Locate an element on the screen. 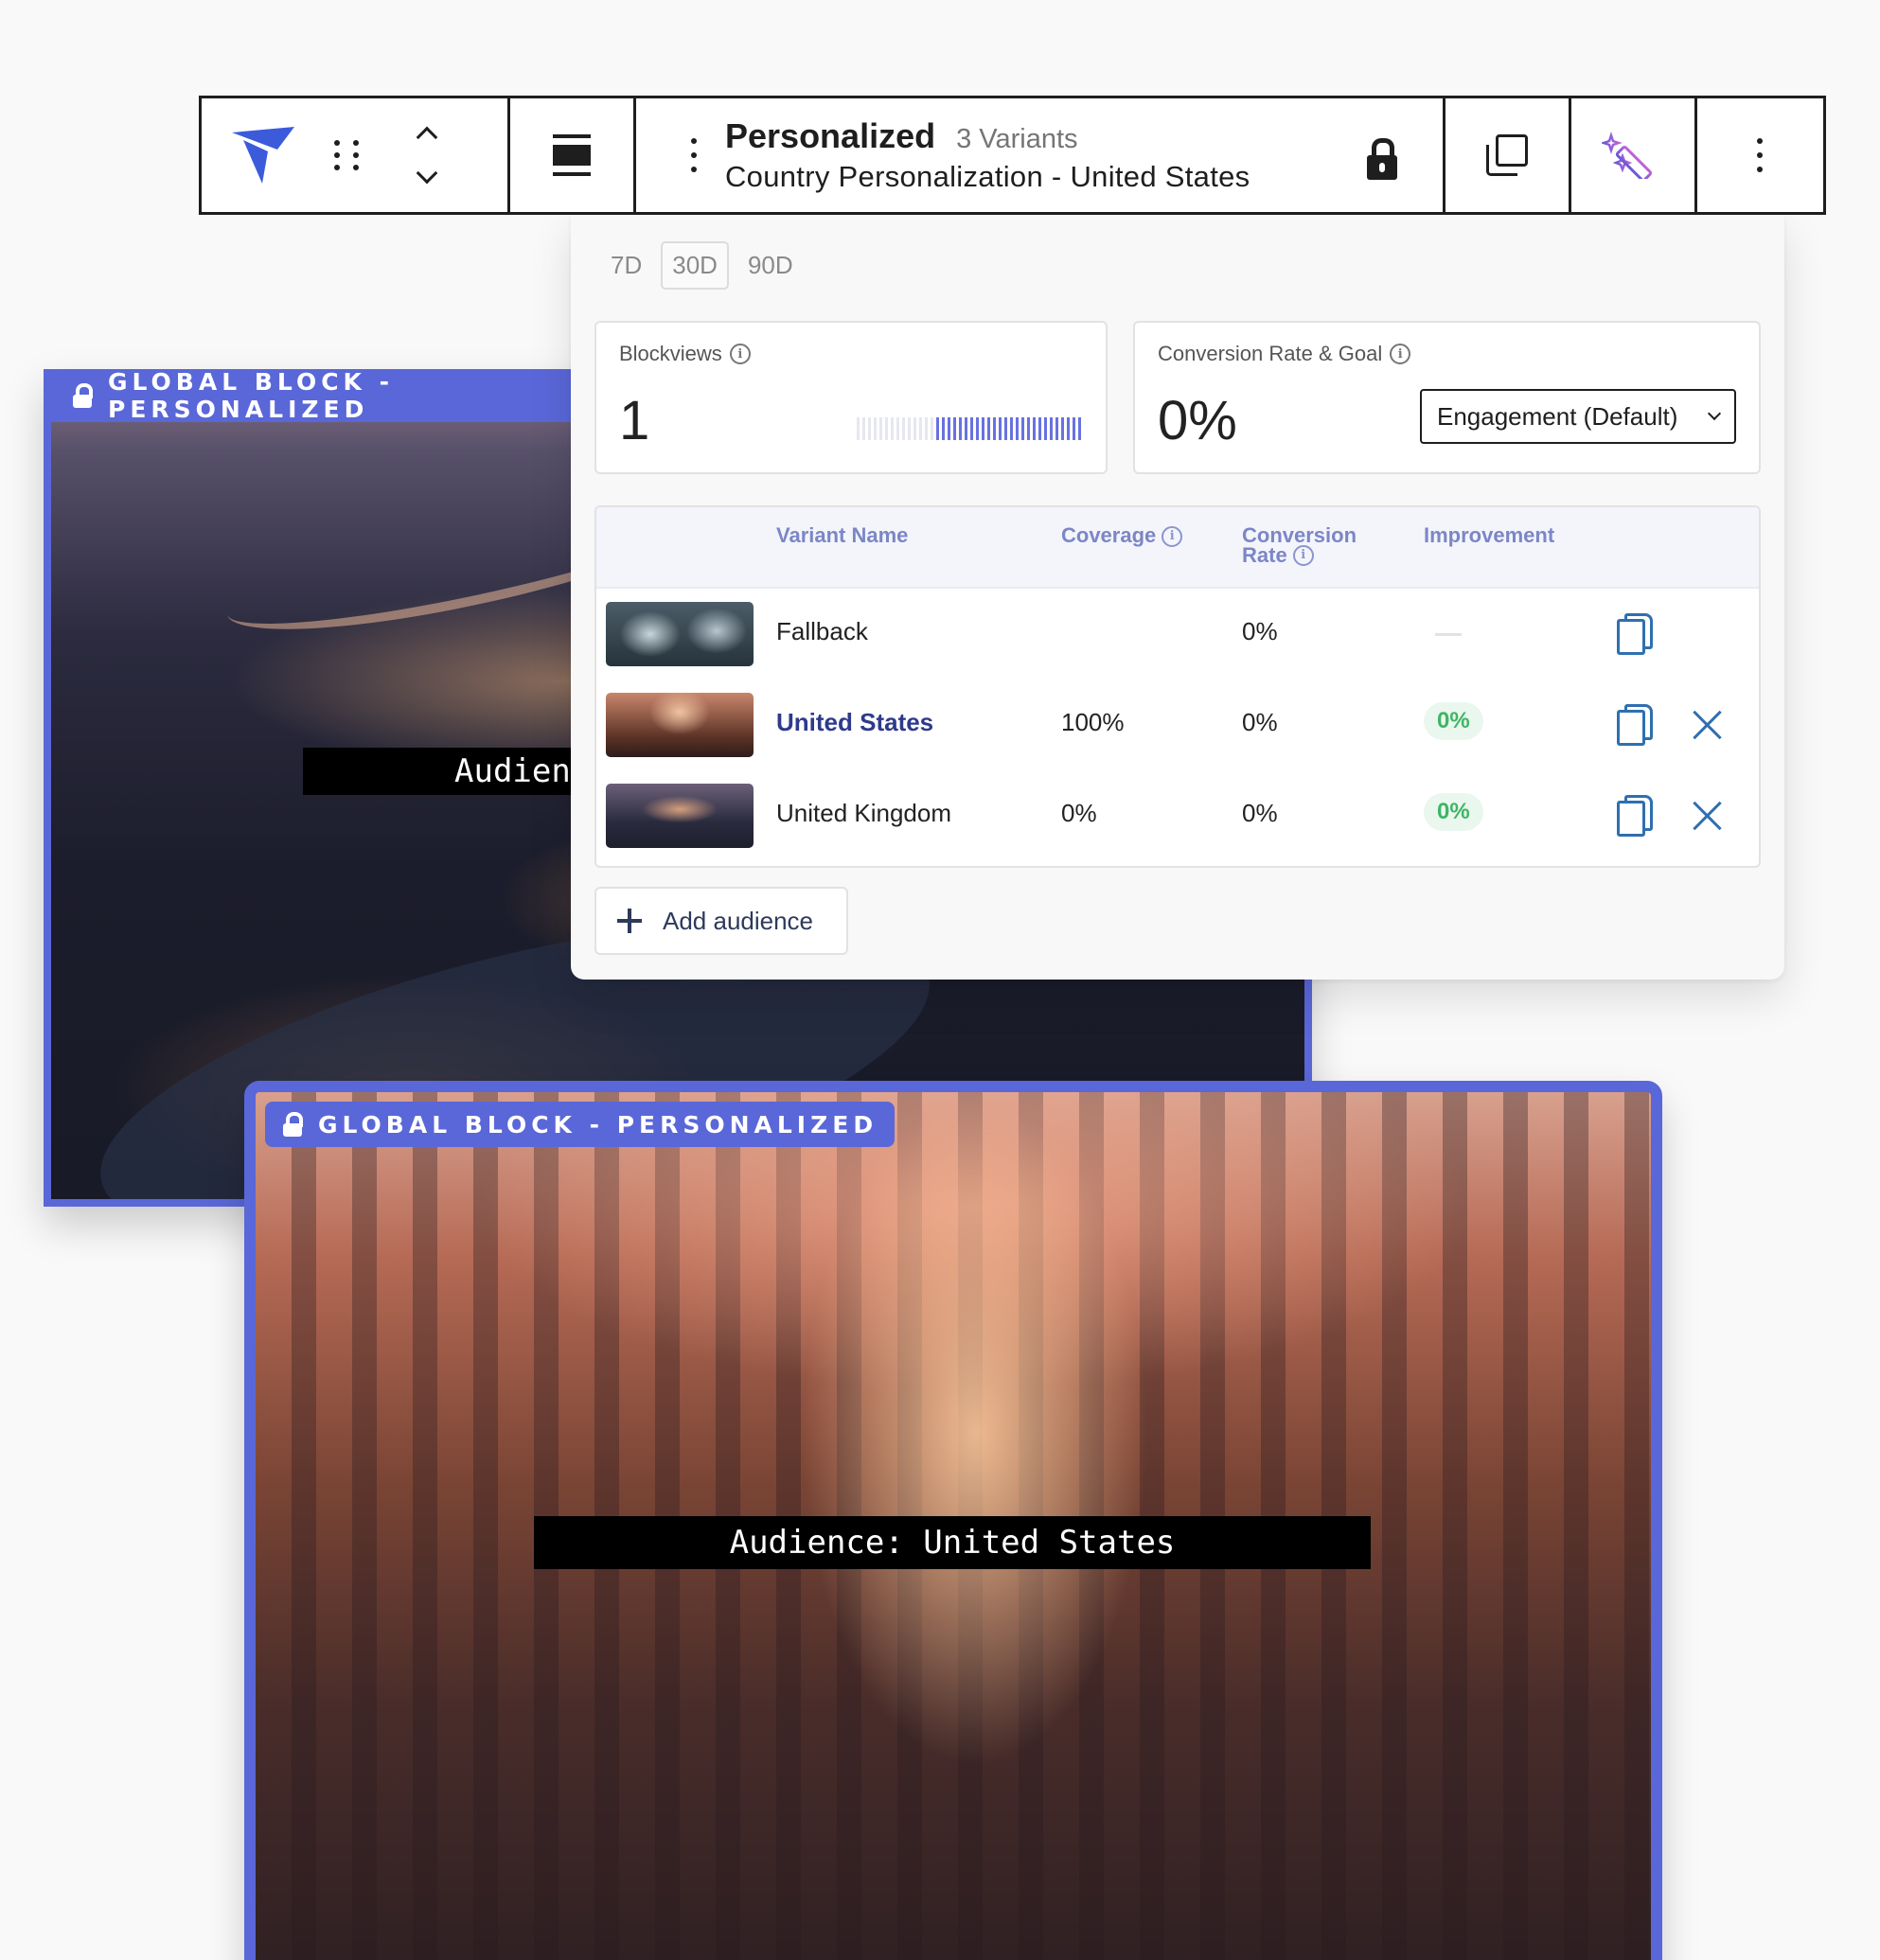 This screenshot has height=1960, width=1880. blockviews-label-text: Blockviews is located at coordinates (670, 353).